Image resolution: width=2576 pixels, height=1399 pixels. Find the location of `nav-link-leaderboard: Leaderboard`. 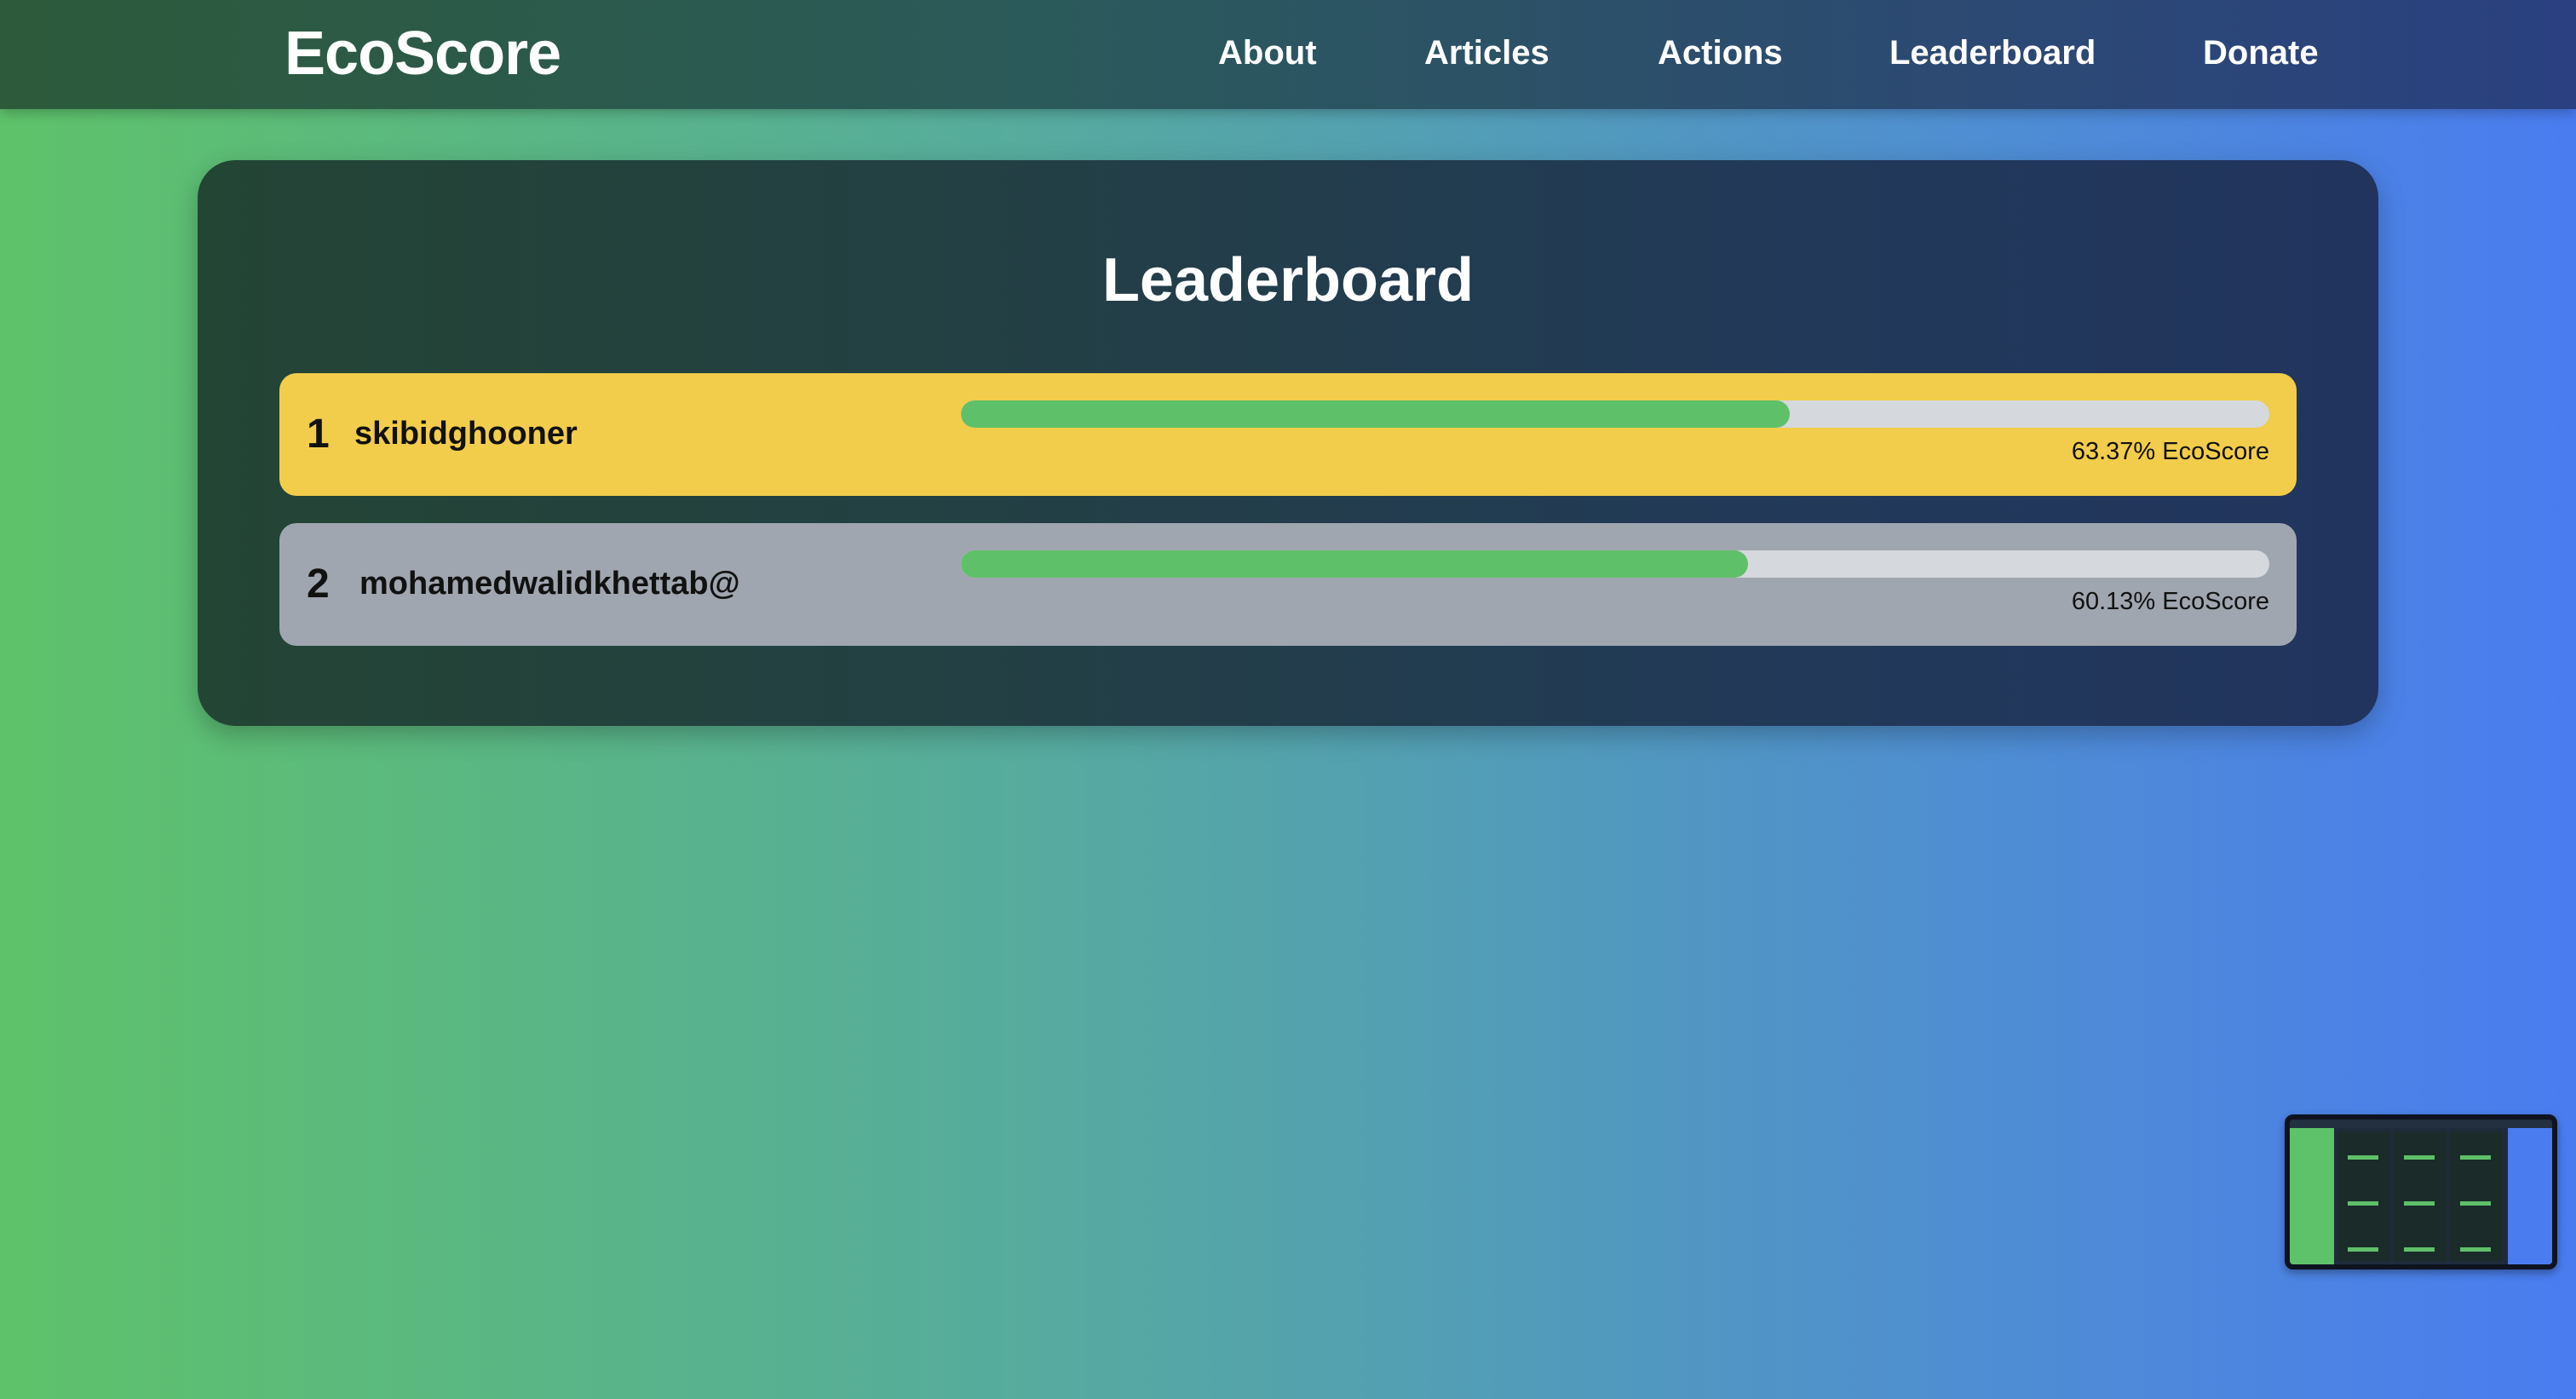

nav-link-leaderboard: Leaderboard is located at coordinates (1993, 53).